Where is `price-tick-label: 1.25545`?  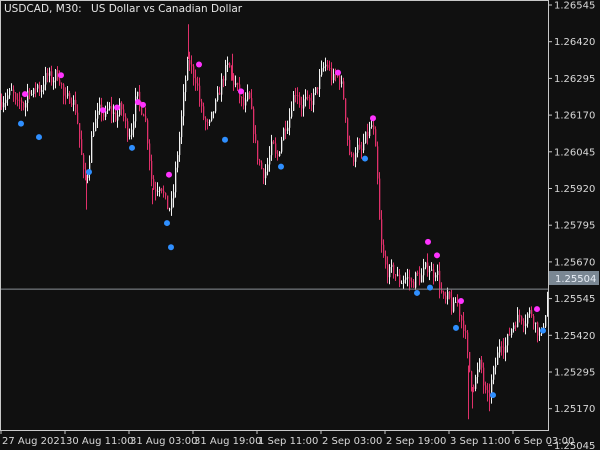
price-tick-label: 1.25545 is located at coordinates (574, 299).